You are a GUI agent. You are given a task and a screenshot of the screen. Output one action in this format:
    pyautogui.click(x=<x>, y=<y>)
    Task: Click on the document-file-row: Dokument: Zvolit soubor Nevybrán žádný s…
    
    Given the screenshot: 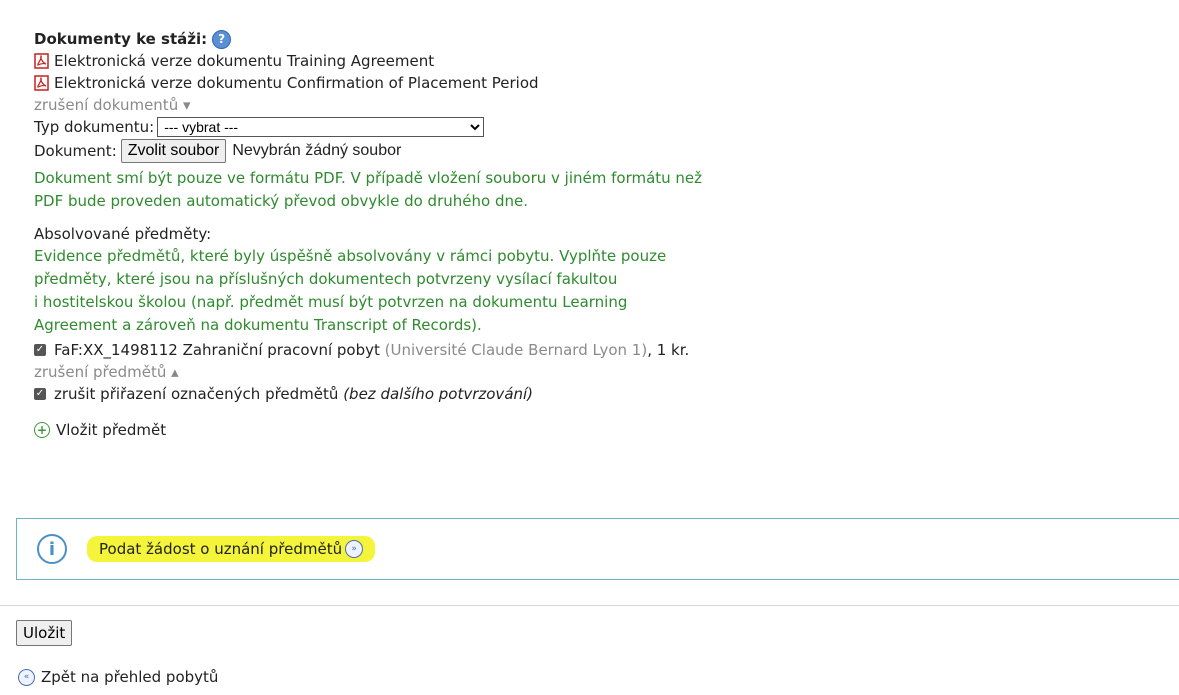 What is the action you would take?
    pyautogui.click(x=604, y=151)
    